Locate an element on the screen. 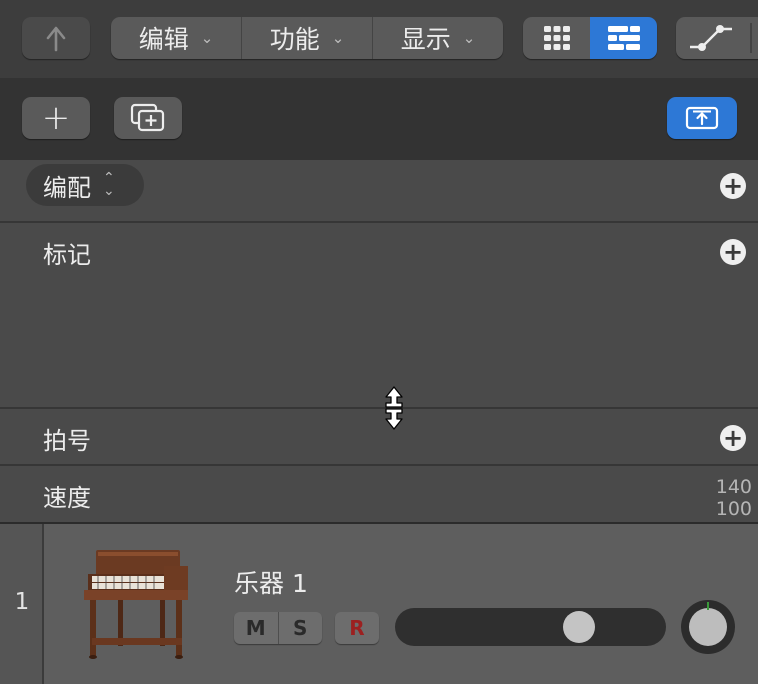 This screenshot has width=758, height=684. menu-group: 编辑 ⌄ 功能 ⌄ 显示 ⌄ is located at coordinates (307, 38).